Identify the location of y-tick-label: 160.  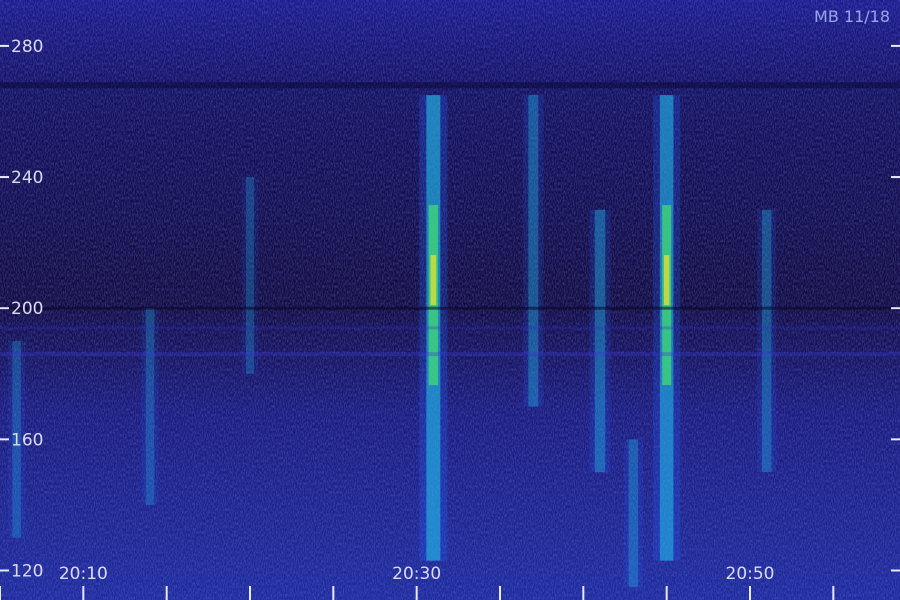
(27, 440).